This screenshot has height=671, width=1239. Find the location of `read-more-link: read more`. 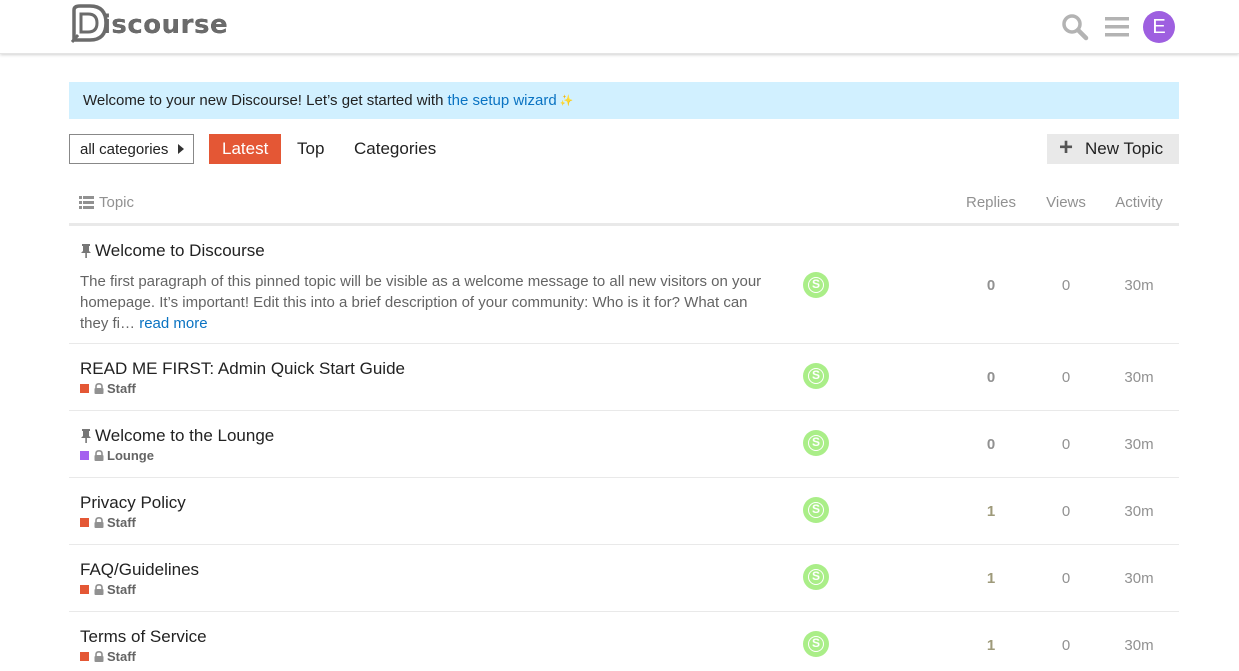

read-more-link: read more is located at coordinates (173, 323).